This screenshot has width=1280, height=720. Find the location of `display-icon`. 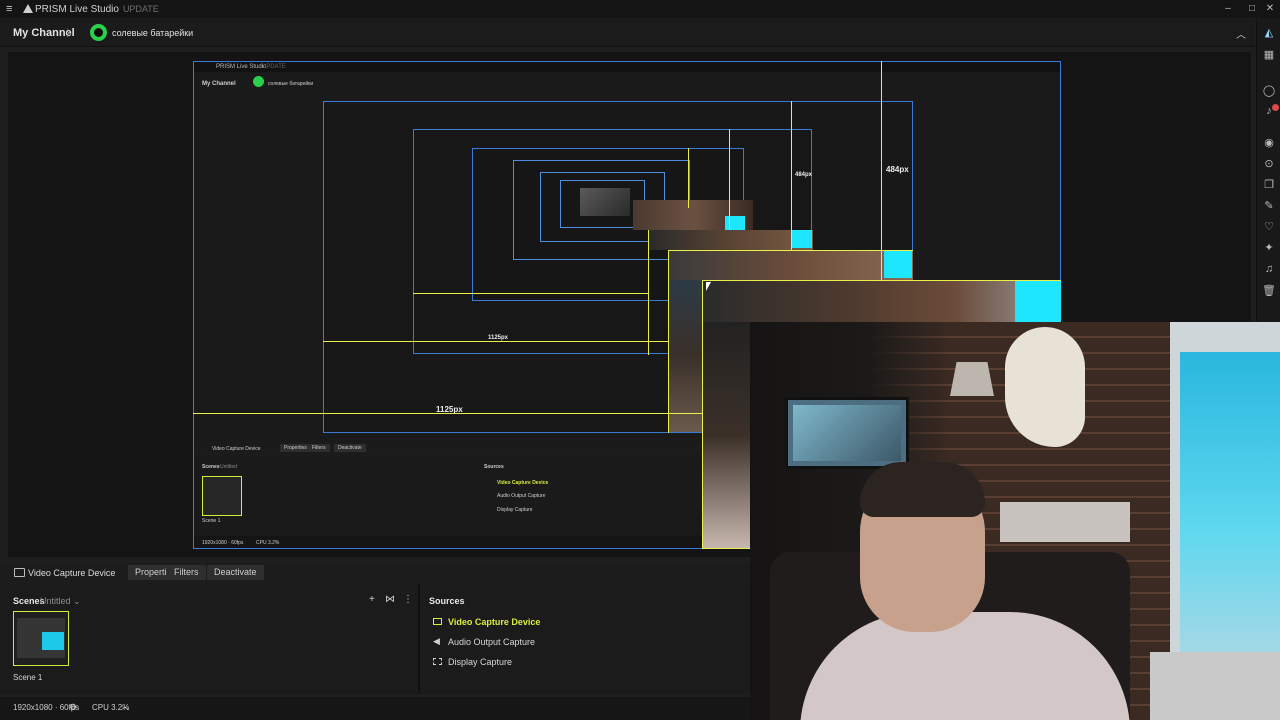

display-icon is located at coordinates (437, 661).